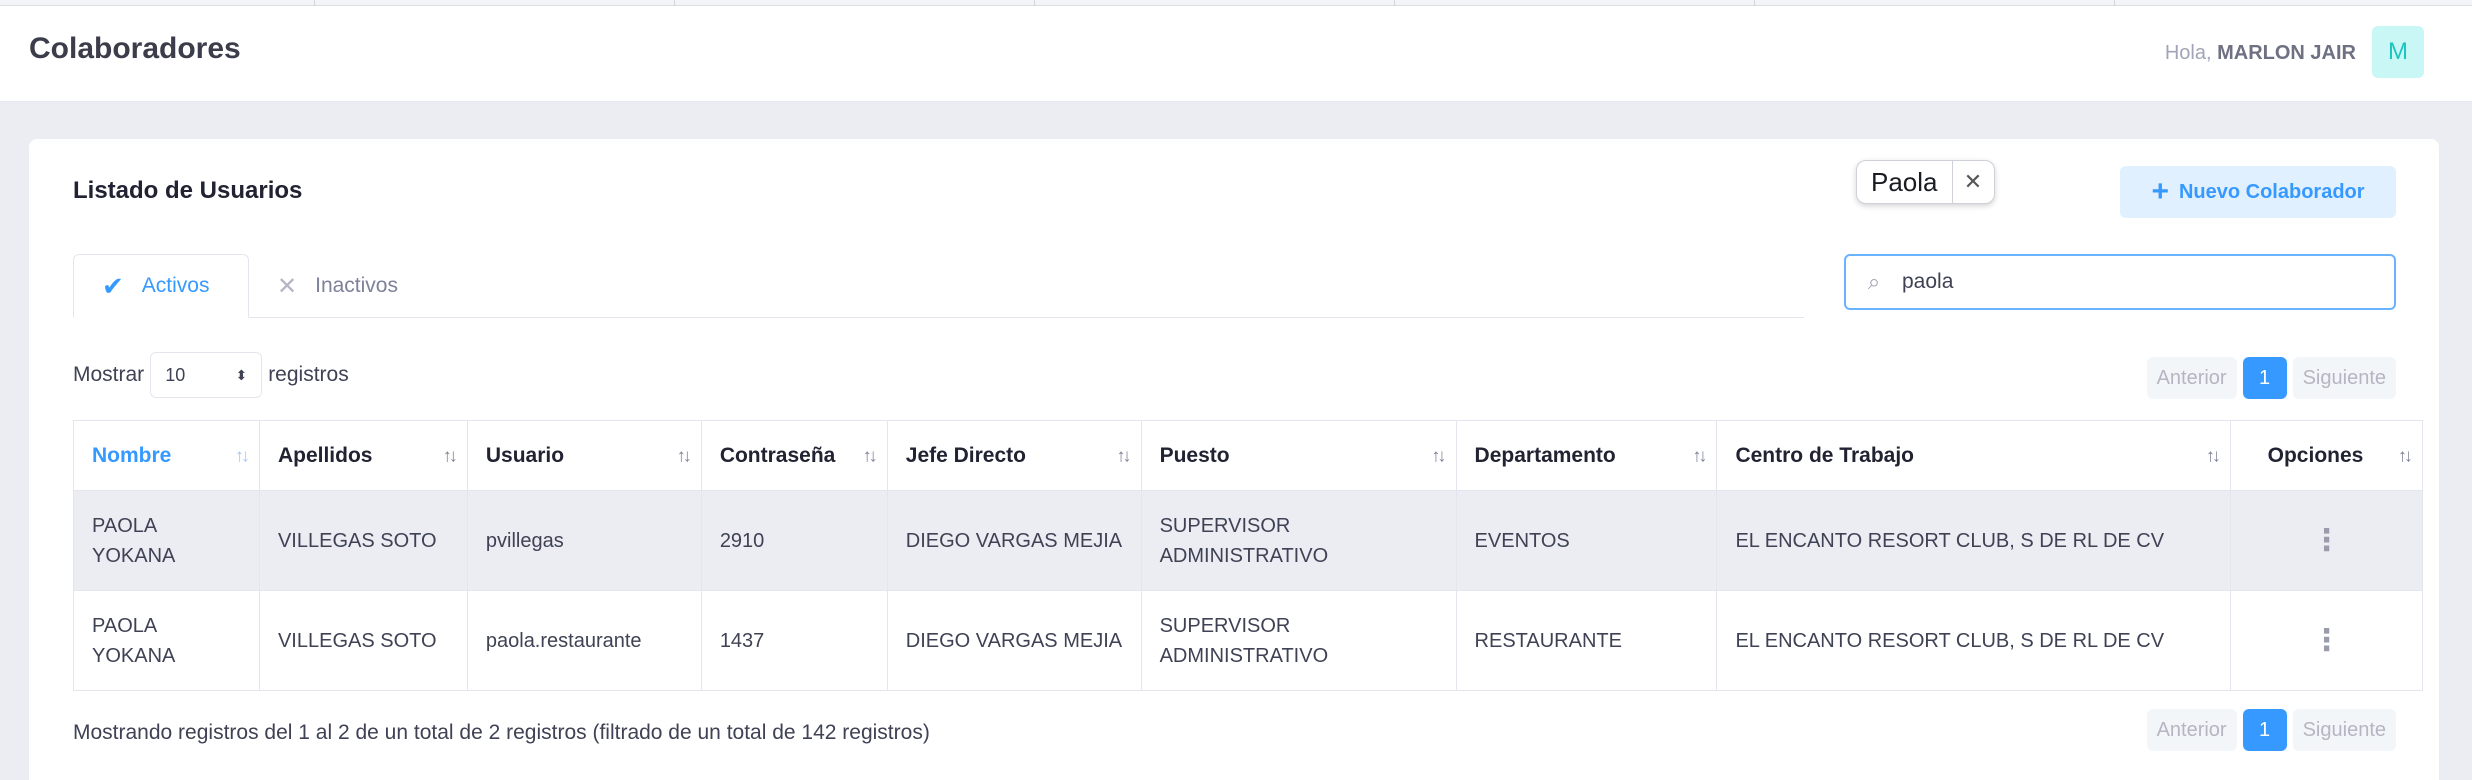 The image size is (2472, 780). I want to click on tab-inactivos: ✕ Inactivos, so click(349, 286).